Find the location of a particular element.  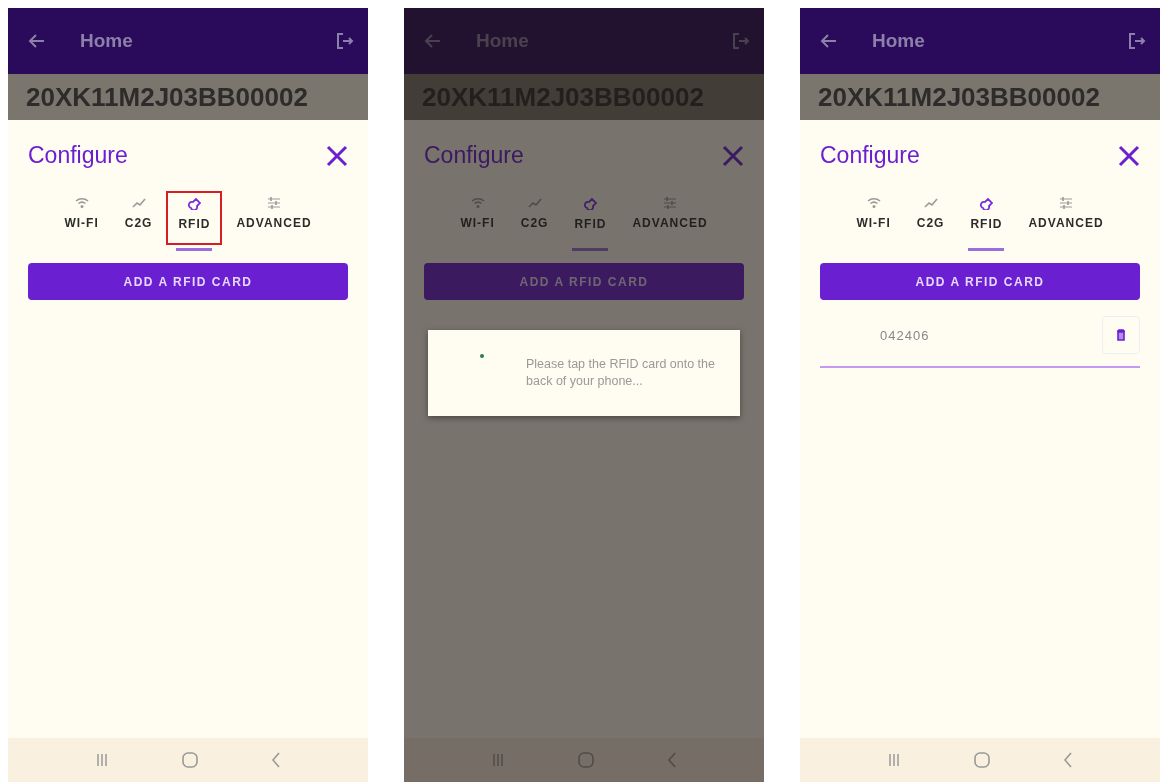

trash-icon is located at coordinates (1121, 335).